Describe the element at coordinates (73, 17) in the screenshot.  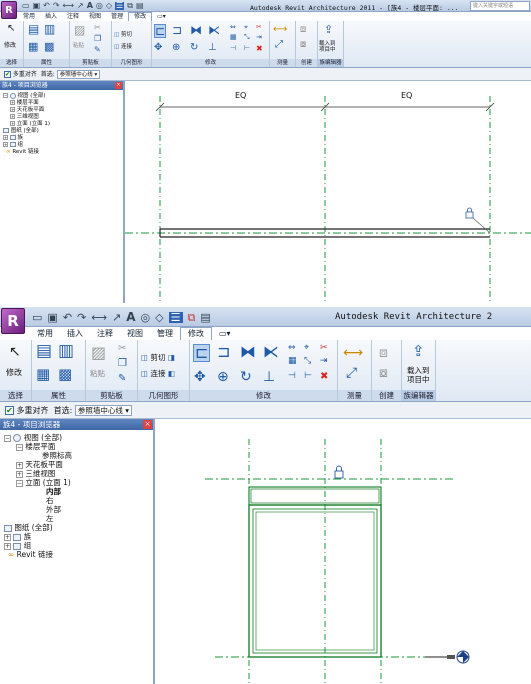
I see `tab-annotate: 注释` at that location.